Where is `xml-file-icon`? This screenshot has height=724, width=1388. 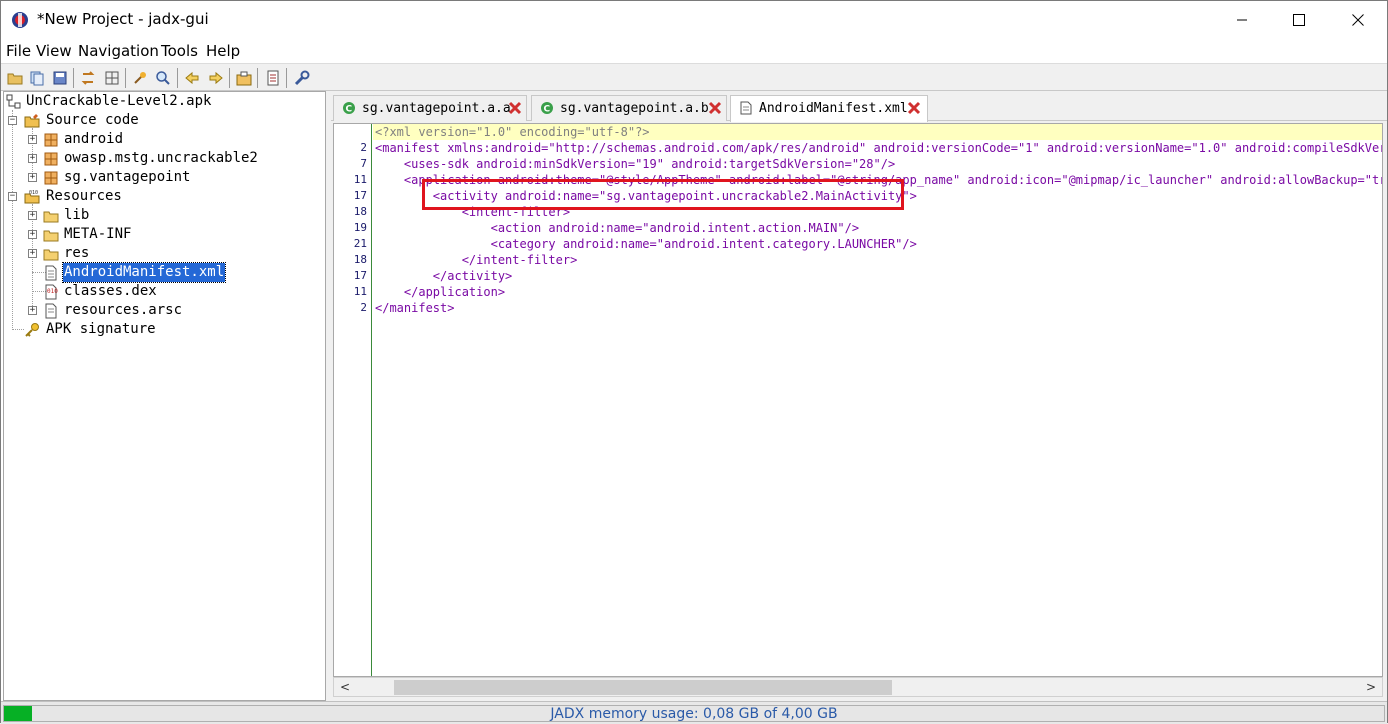
xml-file-icon is located at coordinates (51, 273).